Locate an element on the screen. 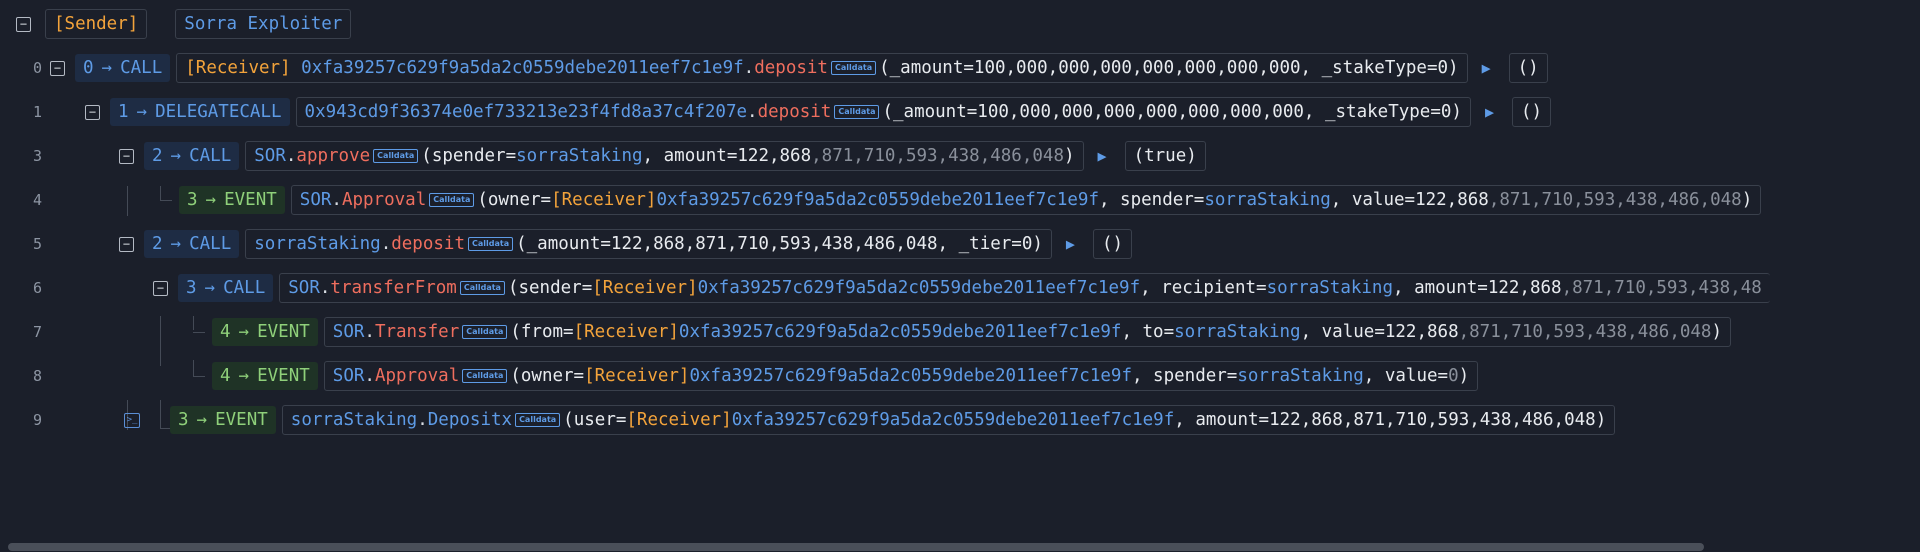  call-args: , value=122,868 is located at coordinates (1379, 332).